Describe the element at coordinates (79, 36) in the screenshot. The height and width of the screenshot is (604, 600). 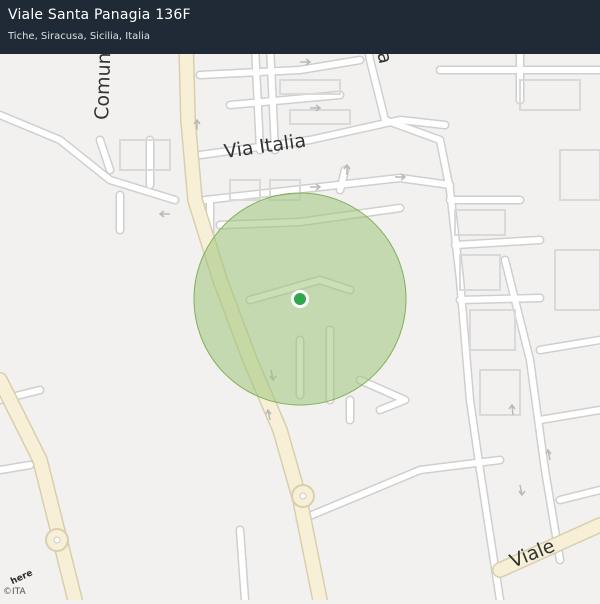
I see `address-subtitle: Tiche, Siracusa, Sicilia, Italia` at that location.